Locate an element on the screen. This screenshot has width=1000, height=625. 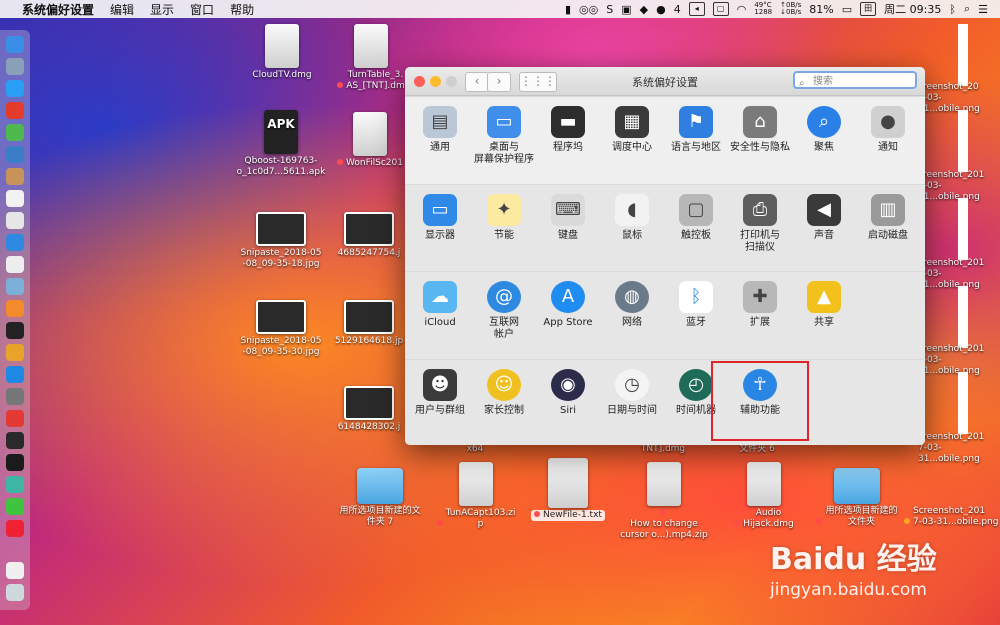
desktop-file: Screenshot_201 7-03-31...obile.png is located at coordinates (952, 517).